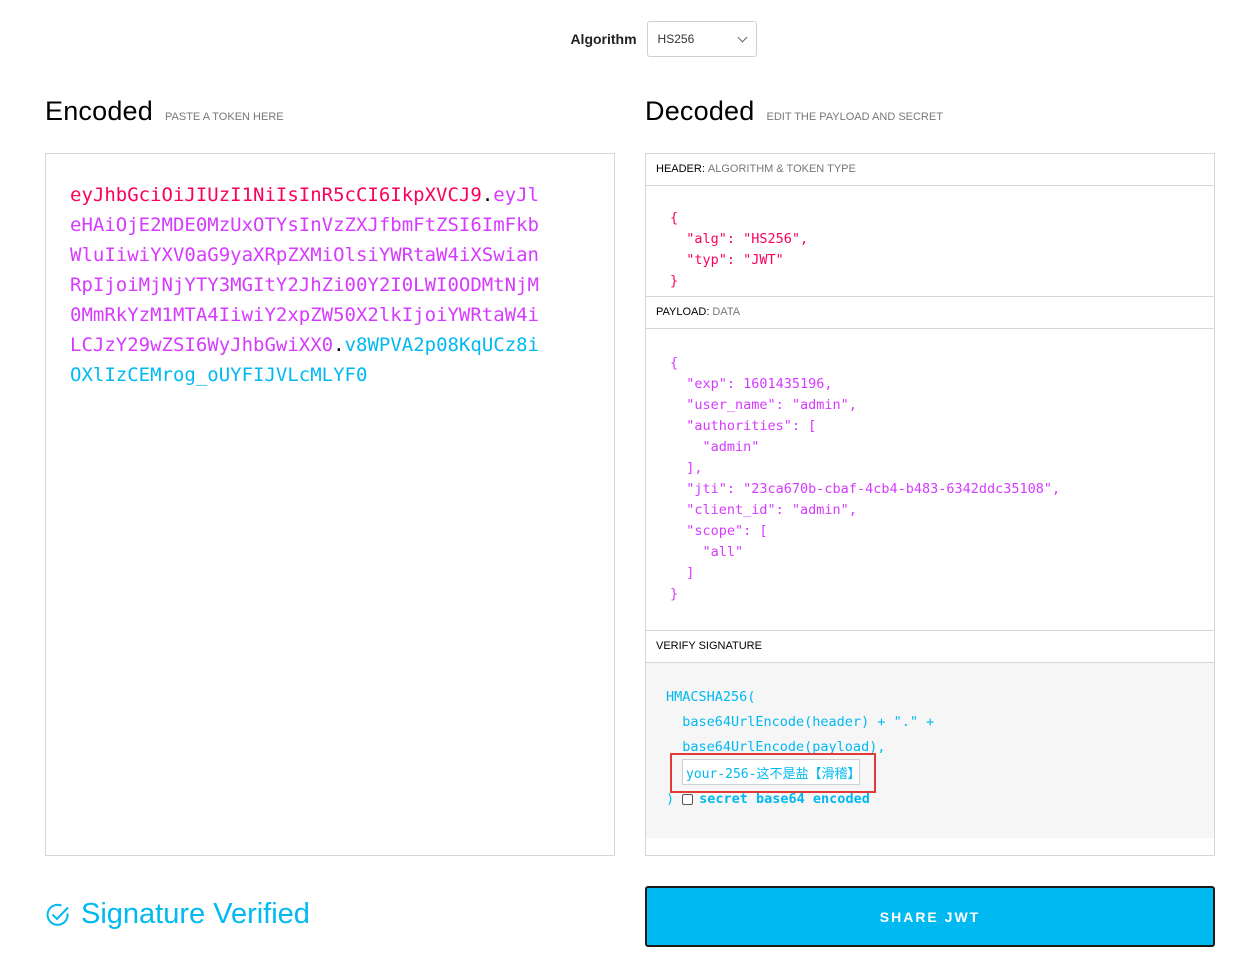 Image resolution: width=1247 pixels, height=960 pixels. I want to click on verify-section-title: VERIFY SIGNATURE, so click(930, 646).